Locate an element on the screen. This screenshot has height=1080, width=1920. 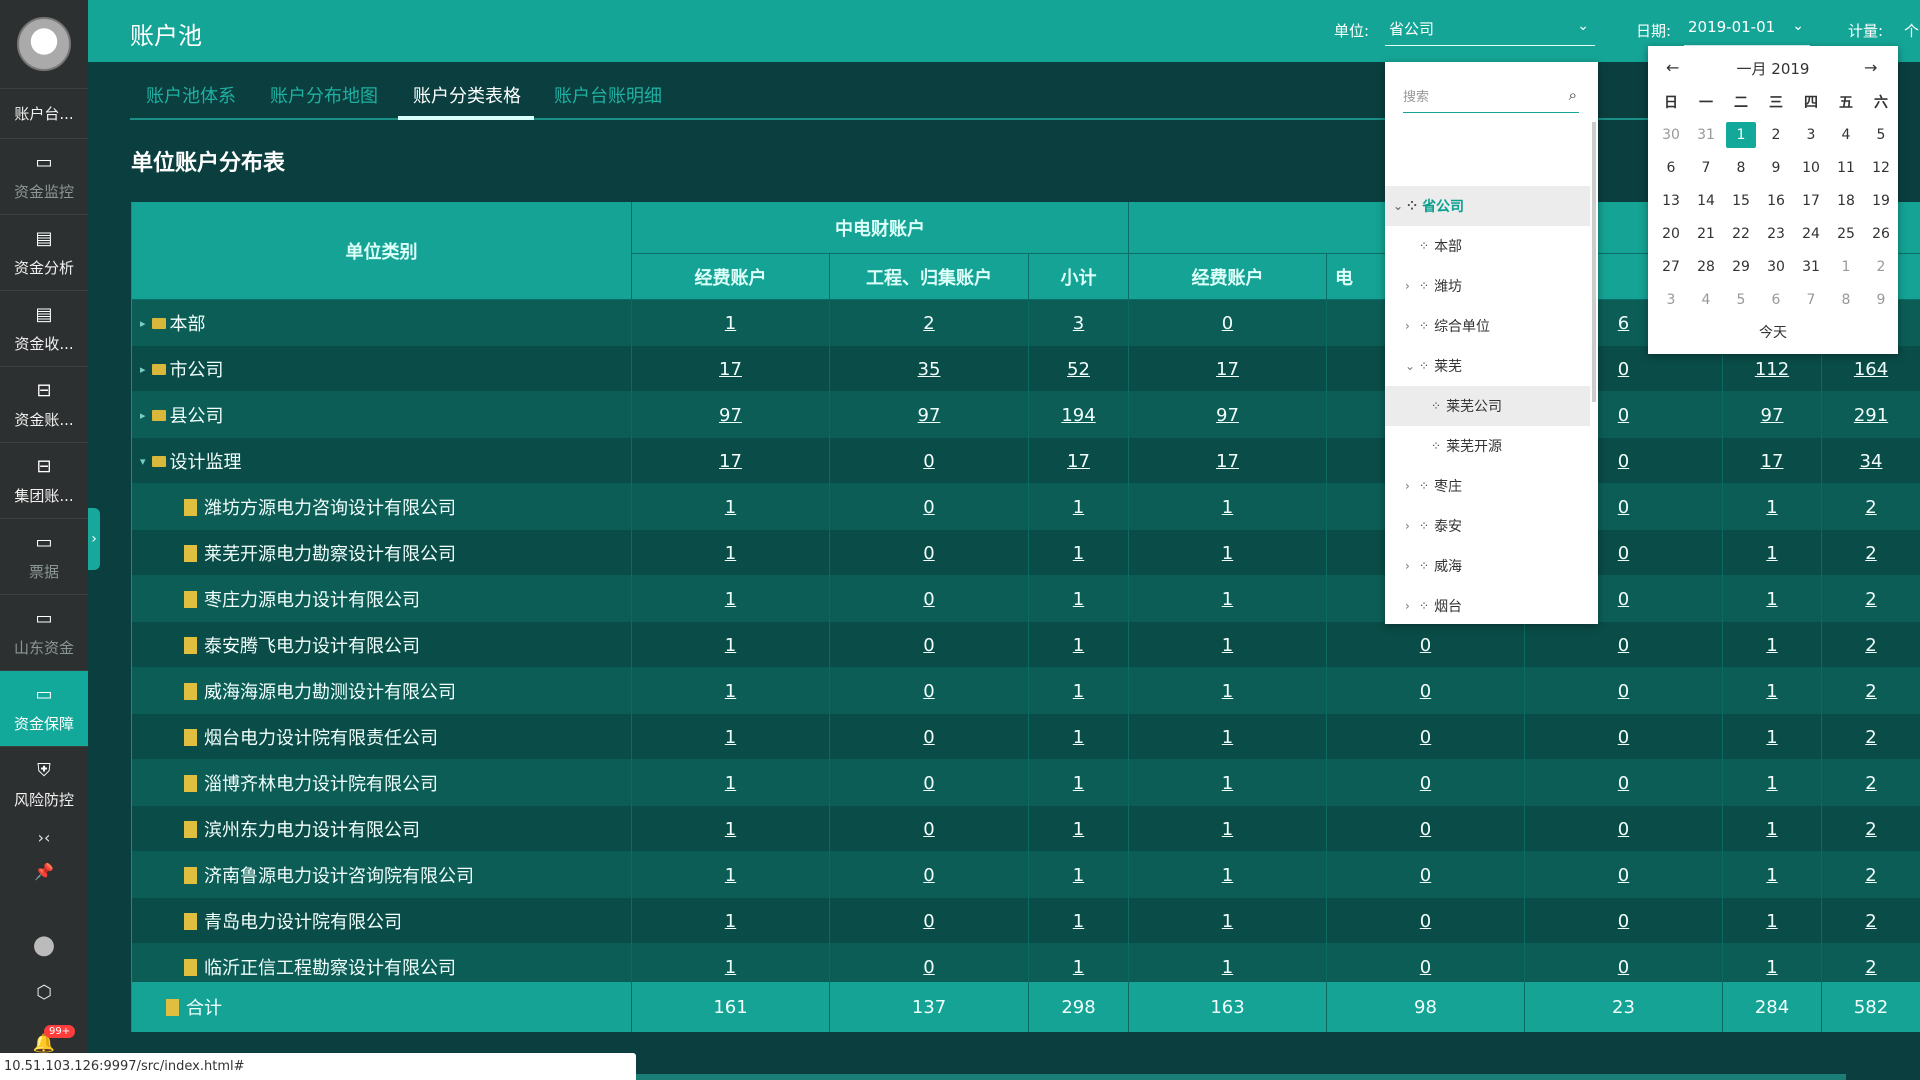
today-button: 今天 is located at coordinates (1773, 332).